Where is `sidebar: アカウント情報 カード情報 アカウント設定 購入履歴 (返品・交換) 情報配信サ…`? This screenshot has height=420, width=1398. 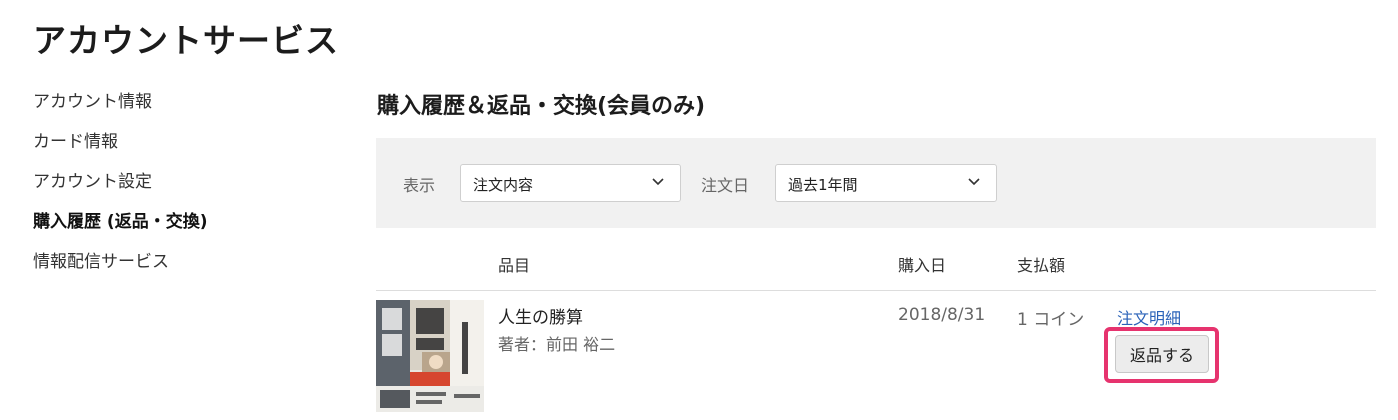
sidebar: アカウント情報 カード情報 アカウント設定 購入履歴 (返品・交換) 情報配信サ… is located at coordinates (183, 190).